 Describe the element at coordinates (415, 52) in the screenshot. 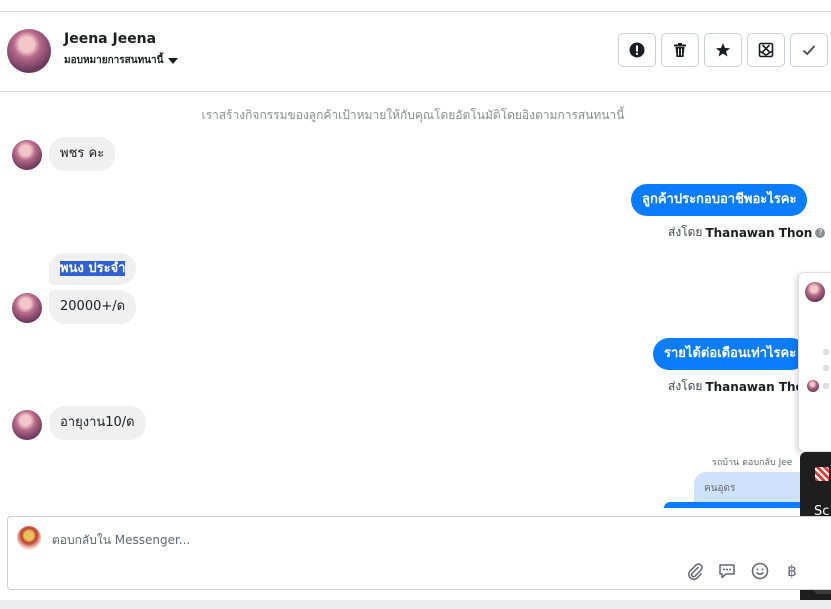

I see `conversation-header: Jeena Jeena มอบหมายการสนทนานี้` at that location.